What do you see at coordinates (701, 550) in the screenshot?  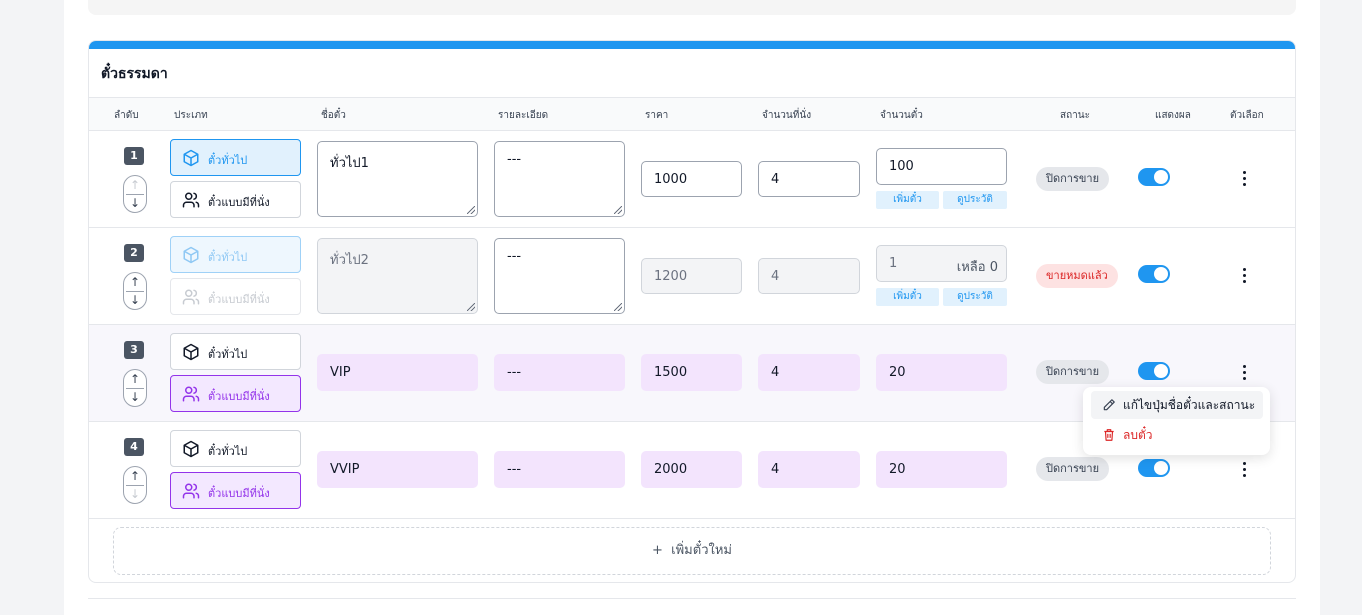 I see `add-new-ticket-label: เพิ่มตั๋วใหม่` at bounding box center [701, 550].